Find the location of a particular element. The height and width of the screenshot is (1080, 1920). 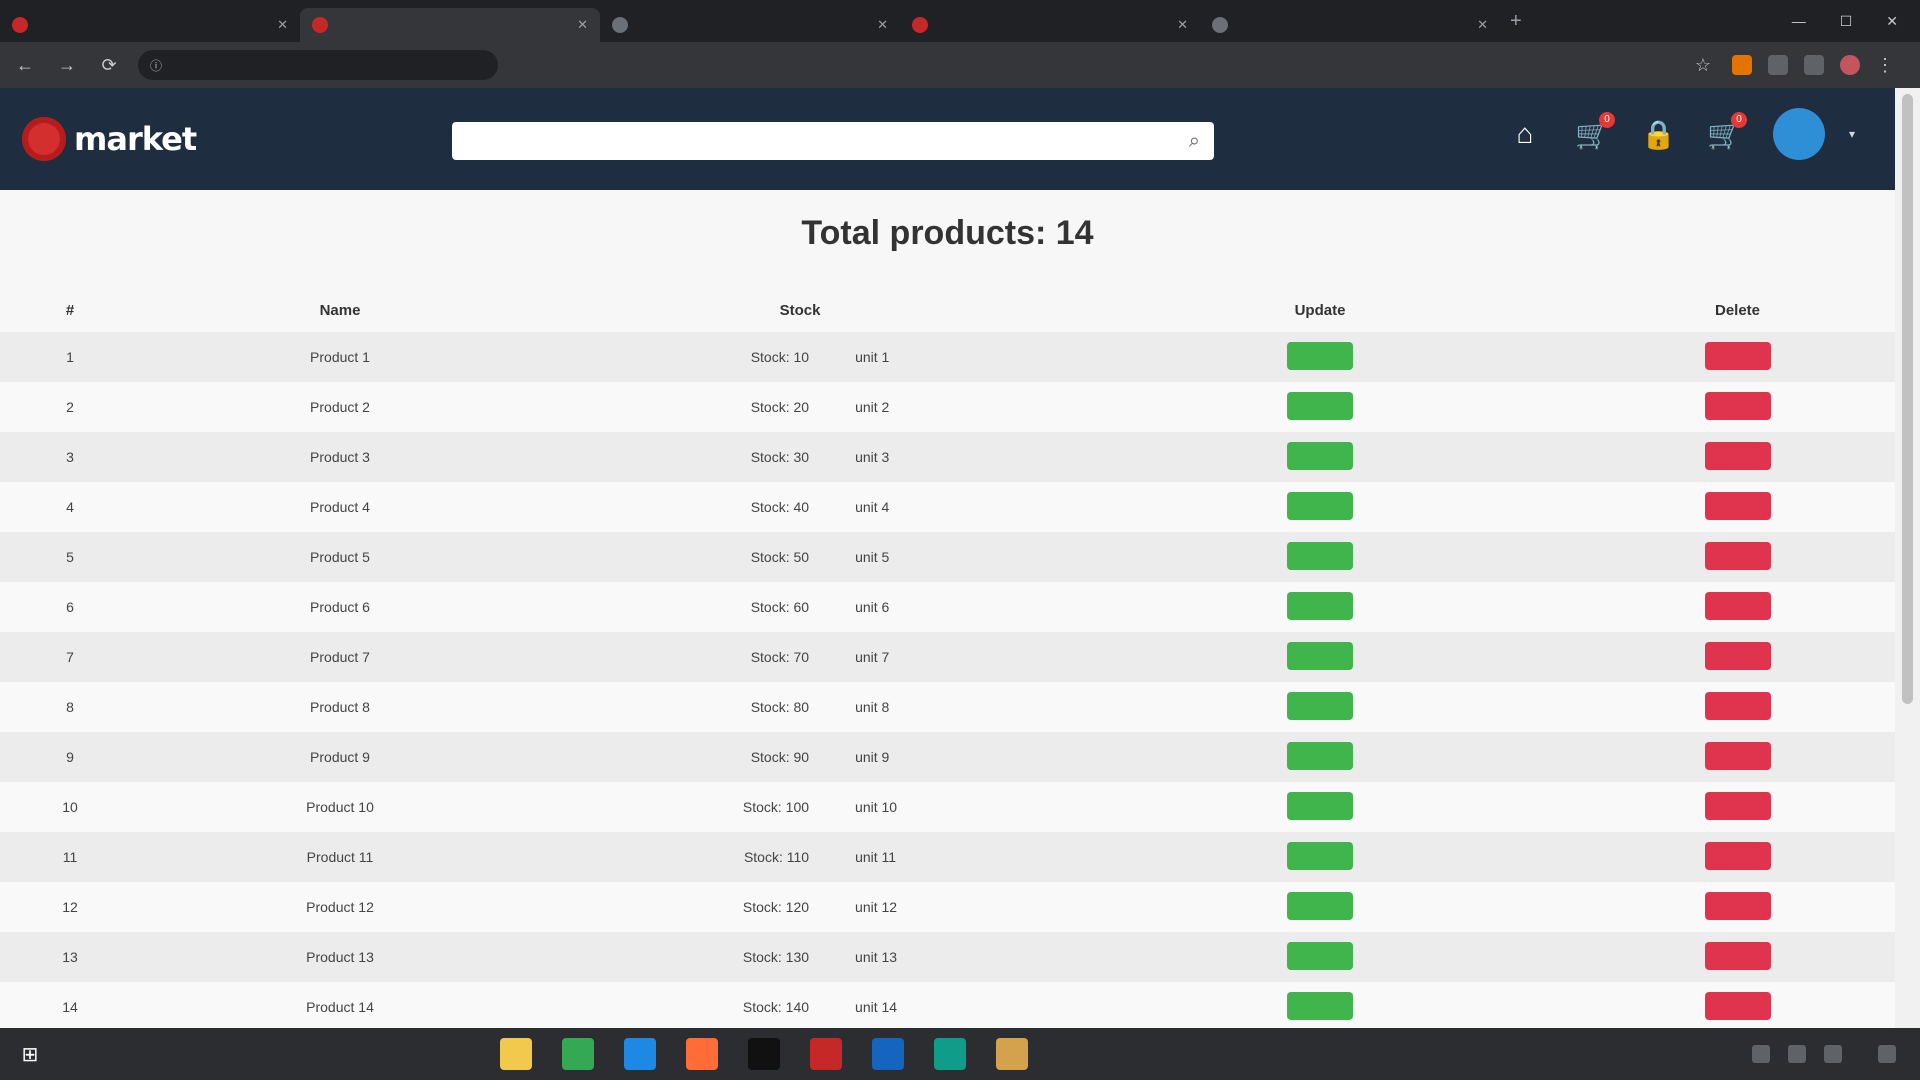

stock-unit: unit 4 is located at coordinates (872, 507).